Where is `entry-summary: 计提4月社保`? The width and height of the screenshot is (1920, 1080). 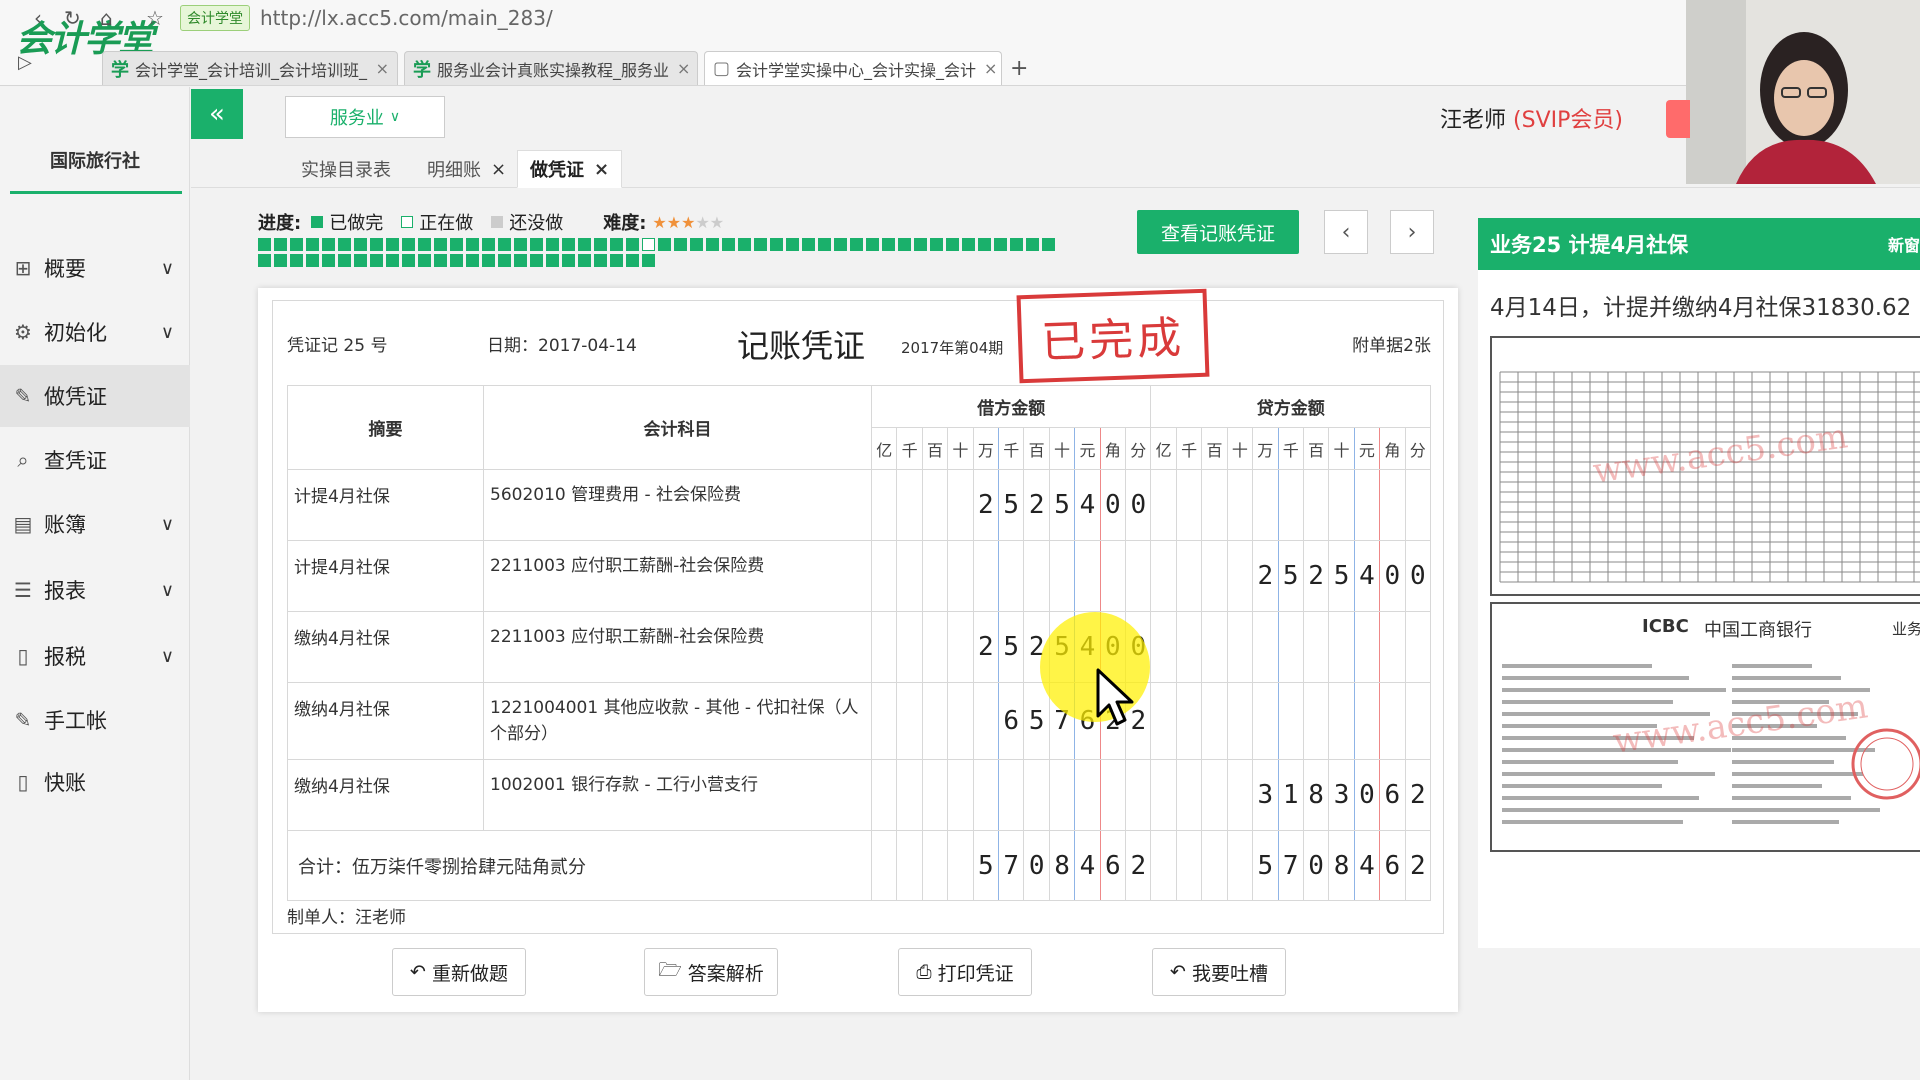
entry-summary: 计提4月社保 is located at coordinates (385, 505).